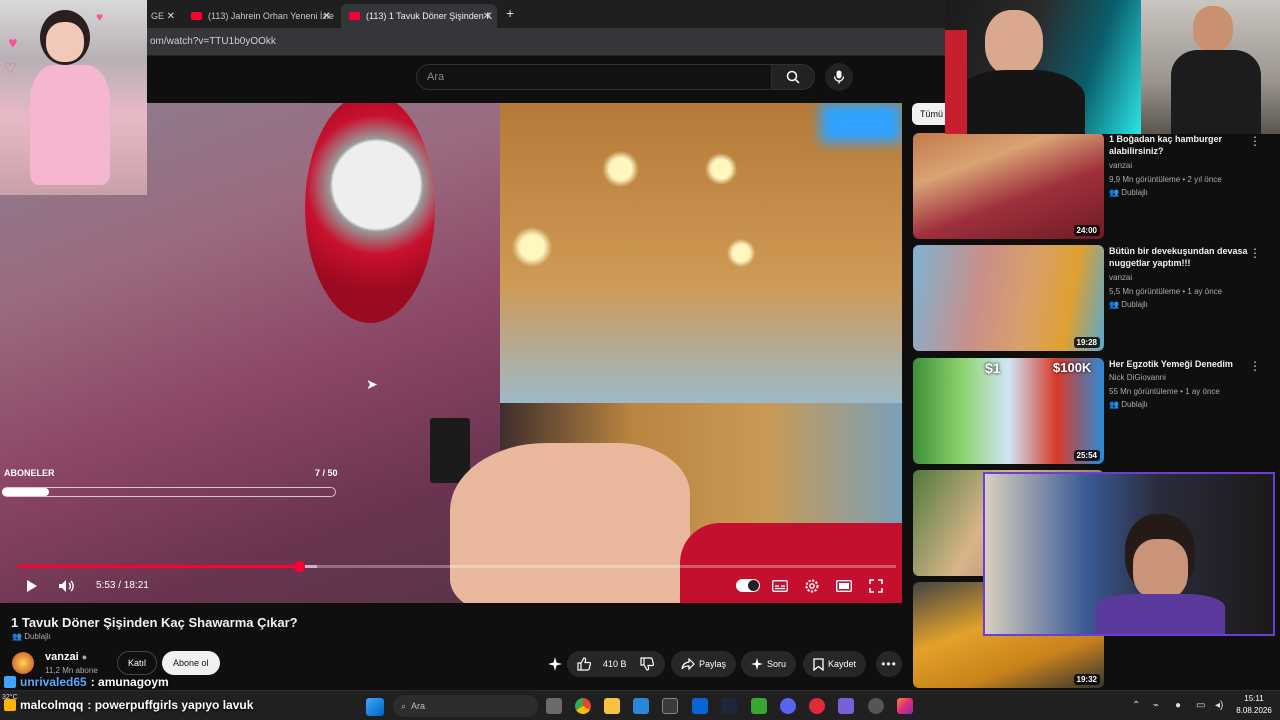 This screenshot has height=720, width=1280. What do you see at coordinates (1008, 411) in the screenshot?
I see `video-thumbnail: $1 $100K 25:54` at bounding box center [1008, 411].